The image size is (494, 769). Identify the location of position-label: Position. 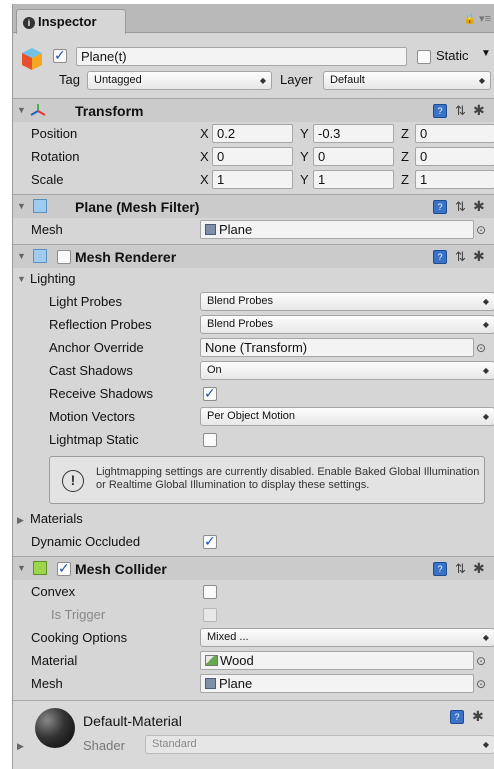
(54, 133).